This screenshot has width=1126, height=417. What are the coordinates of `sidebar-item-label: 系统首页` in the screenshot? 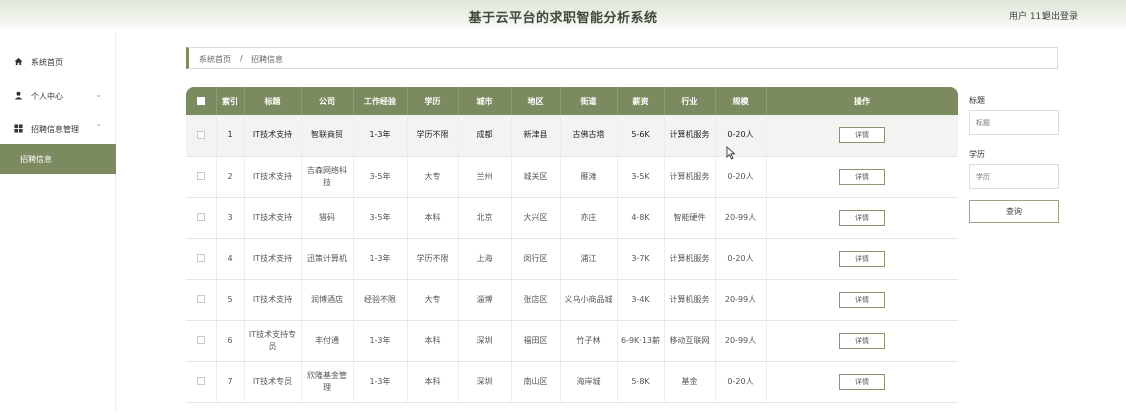 It's located at (47, 62).